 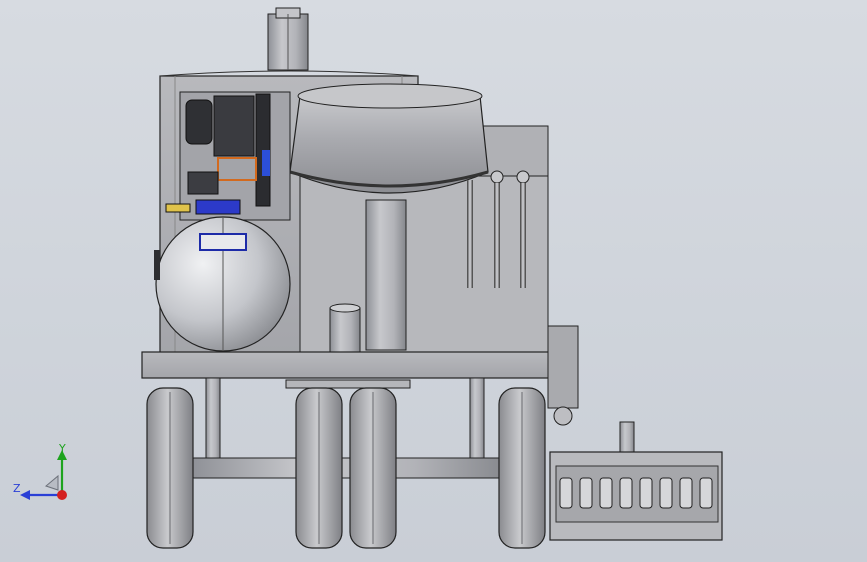 What do you see at coordinates (40, 471) in the screenshot?
I see `orientation-triad: Y Z` at bounding box center [40, 471].